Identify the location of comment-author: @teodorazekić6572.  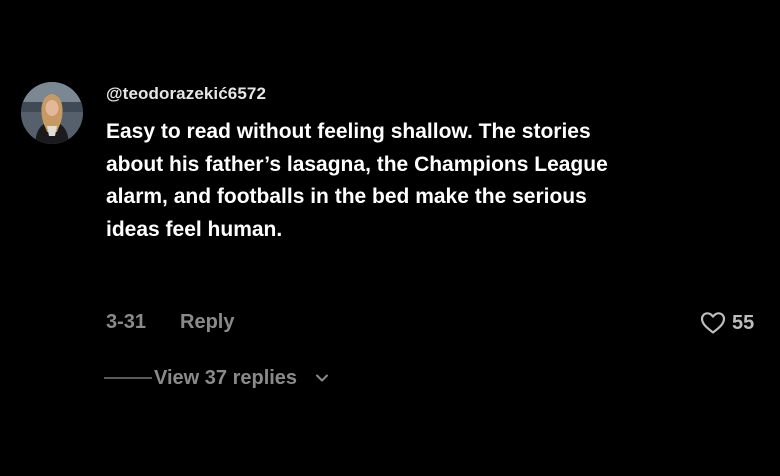
(186, 94).